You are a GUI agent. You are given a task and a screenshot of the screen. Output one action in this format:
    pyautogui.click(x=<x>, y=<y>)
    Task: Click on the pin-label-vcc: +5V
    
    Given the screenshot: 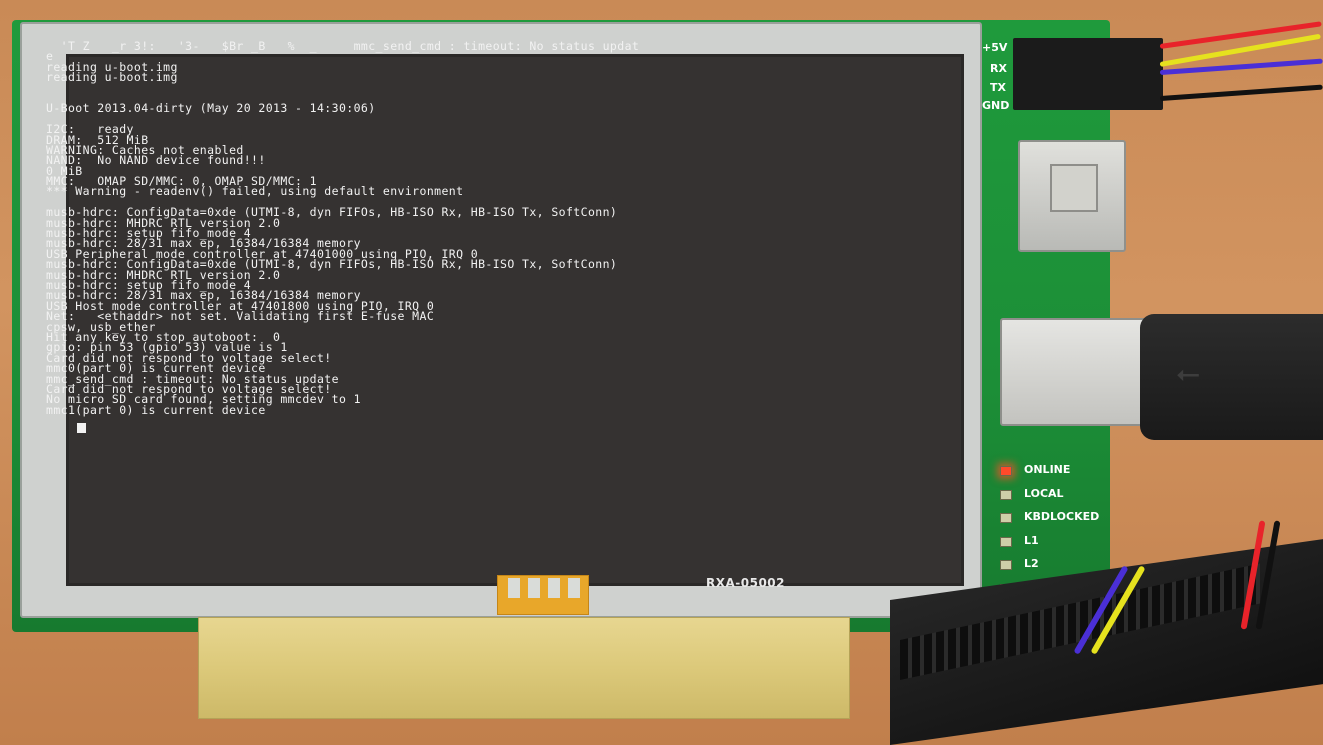 What is the action you would take?
    pyautogui.click(x=995, y=47)
    